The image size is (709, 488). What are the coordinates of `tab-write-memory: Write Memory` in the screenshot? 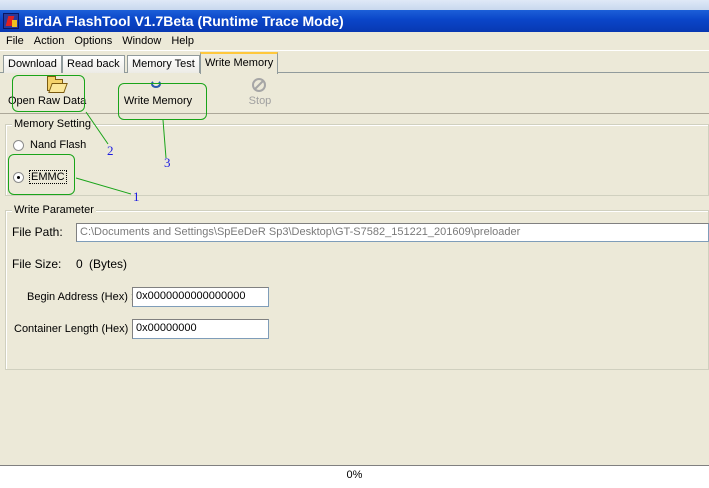 It's located at (239, 63).